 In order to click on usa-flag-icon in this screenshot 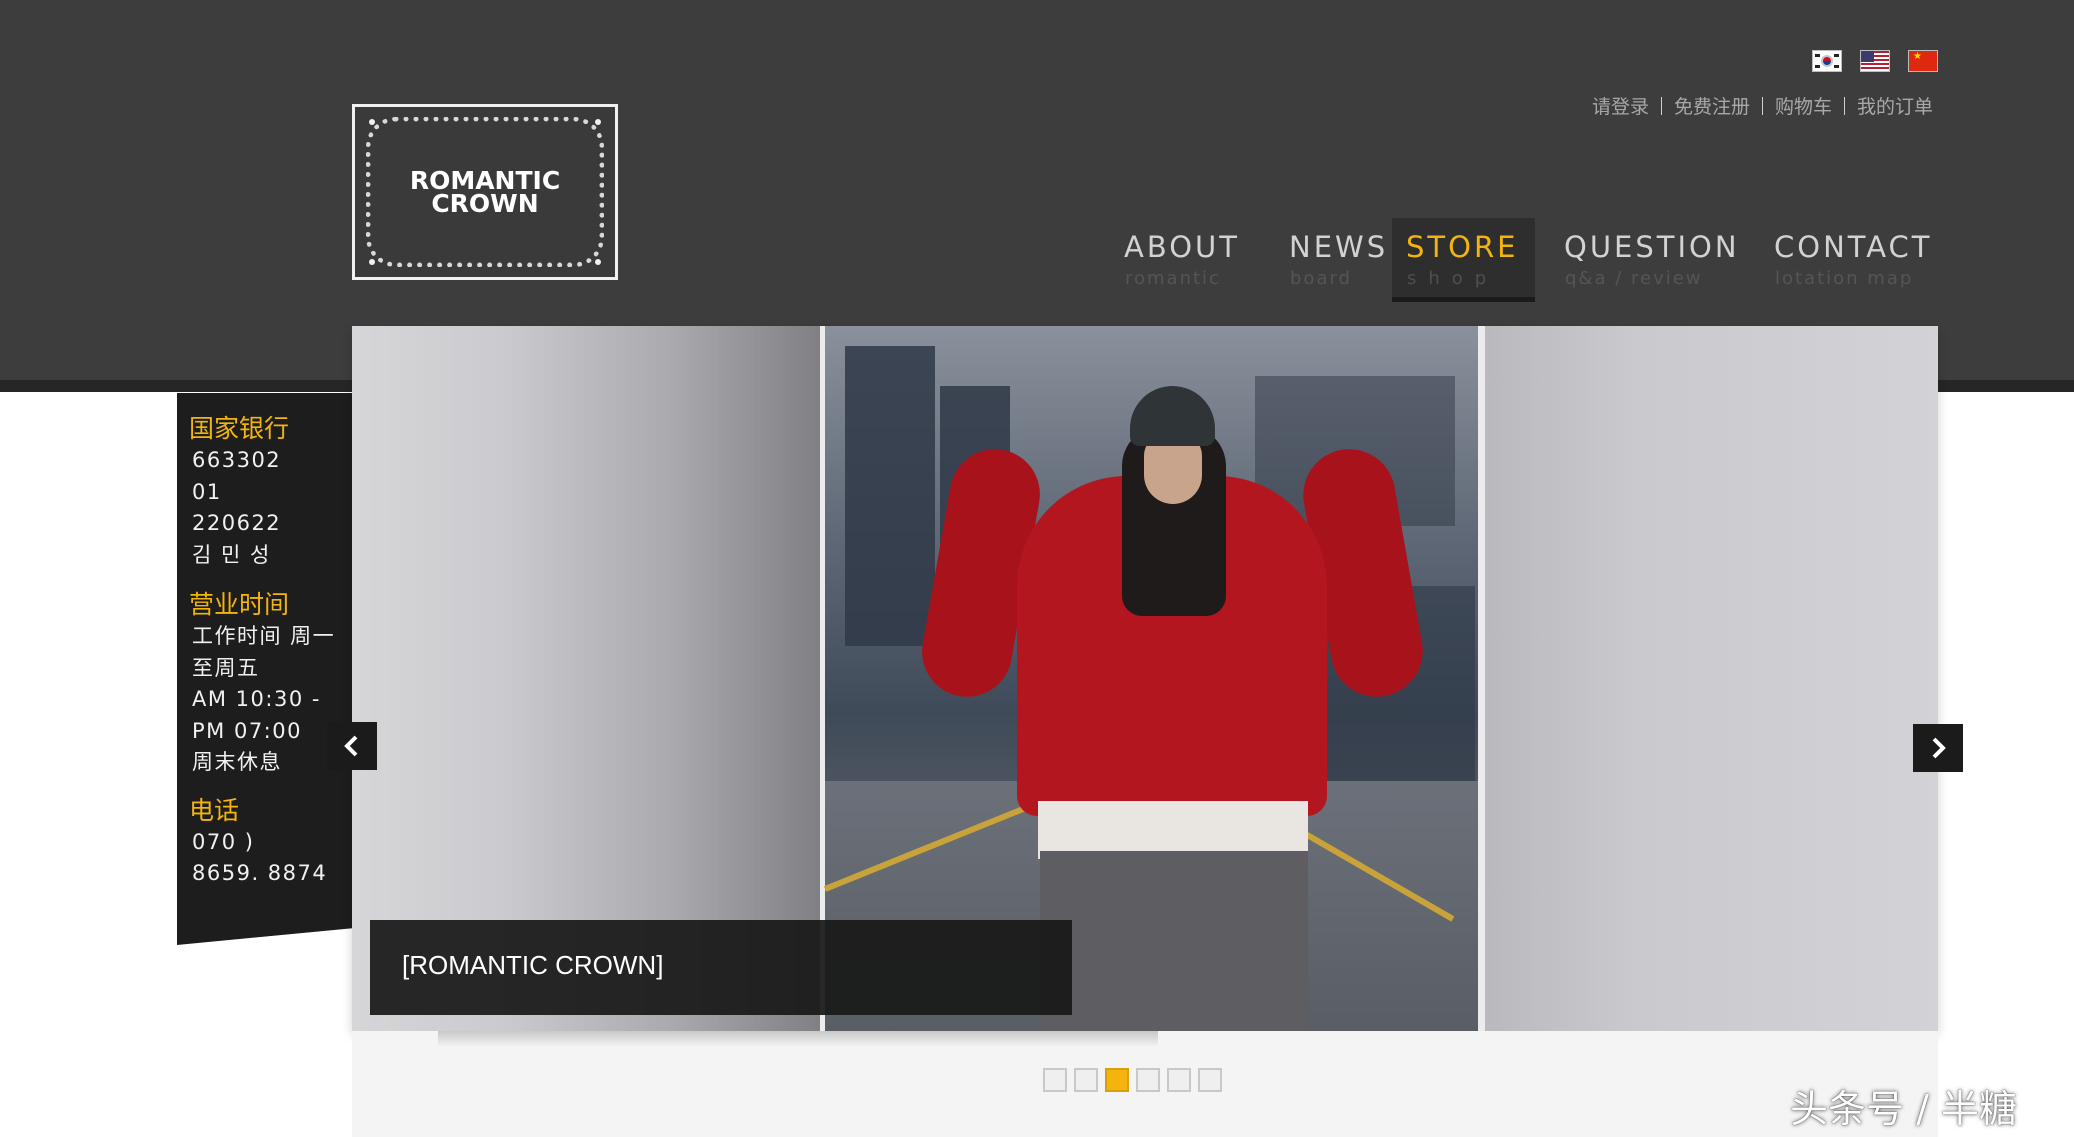, I will do `click(1875, 61)`.